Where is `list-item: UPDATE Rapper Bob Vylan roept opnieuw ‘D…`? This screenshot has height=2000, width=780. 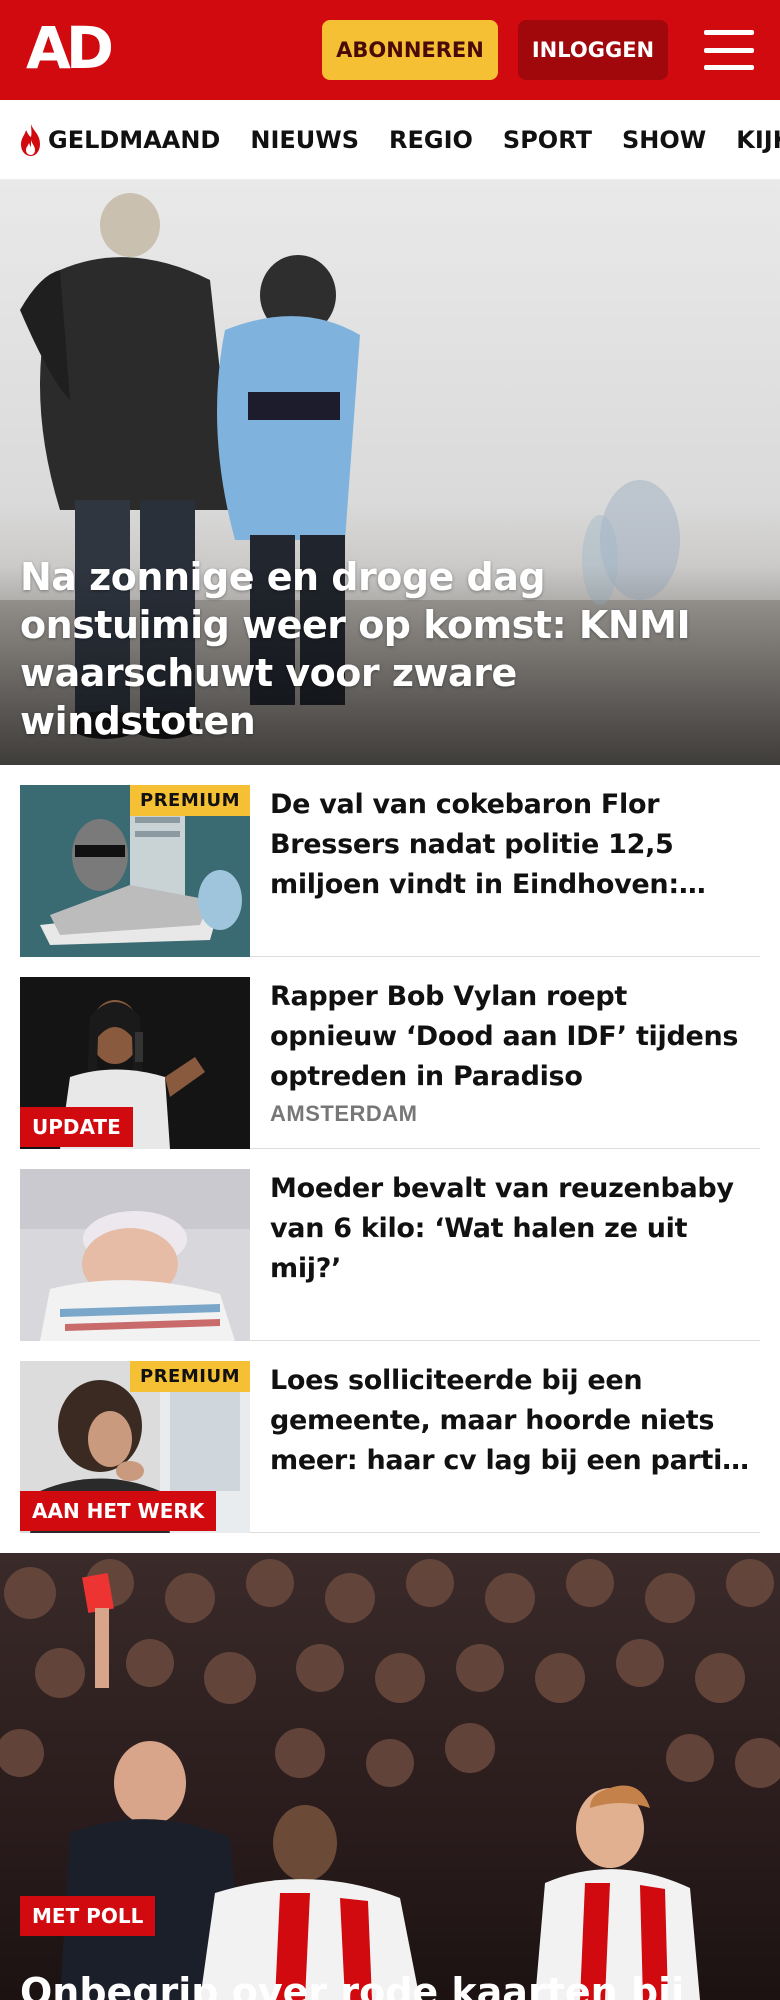
list-item: UPDATE Rapper Bob Vylan roept opnieuw ‘D… is located at coordinates (390, 1053).